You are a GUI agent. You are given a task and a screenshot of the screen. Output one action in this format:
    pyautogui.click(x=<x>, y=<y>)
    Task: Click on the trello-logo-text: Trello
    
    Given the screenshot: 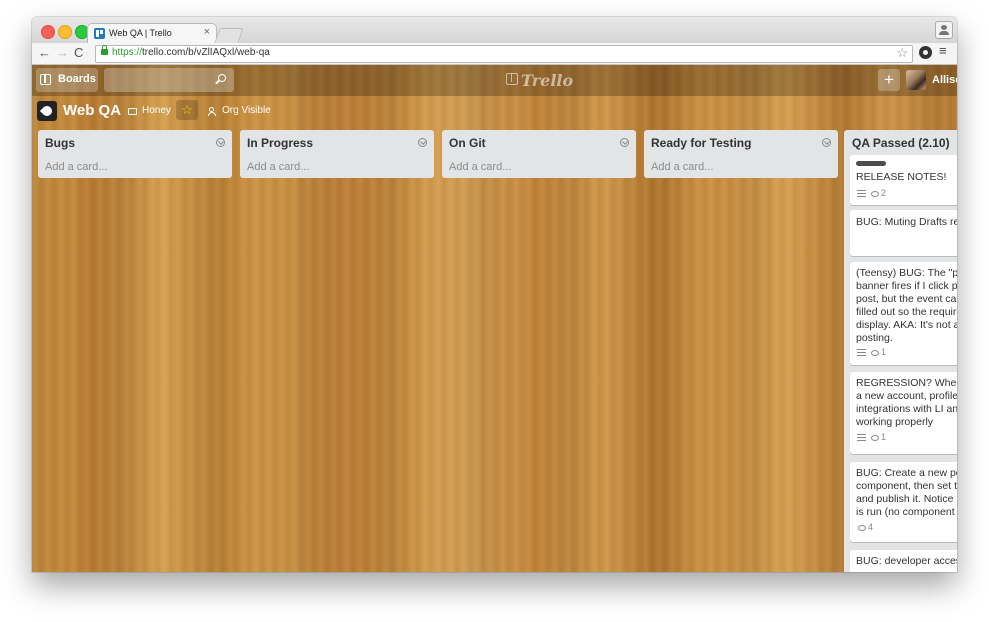 What is the action you would take?
    pyautogui.click(x=547, y=80)
    